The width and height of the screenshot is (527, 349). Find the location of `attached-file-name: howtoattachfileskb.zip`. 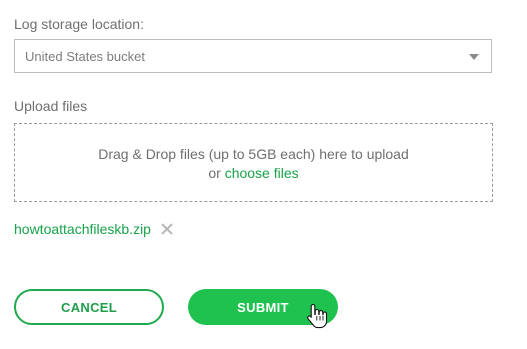

attached-file-name: howtoattachfileskb.zip is located at coordinates (82, 229).